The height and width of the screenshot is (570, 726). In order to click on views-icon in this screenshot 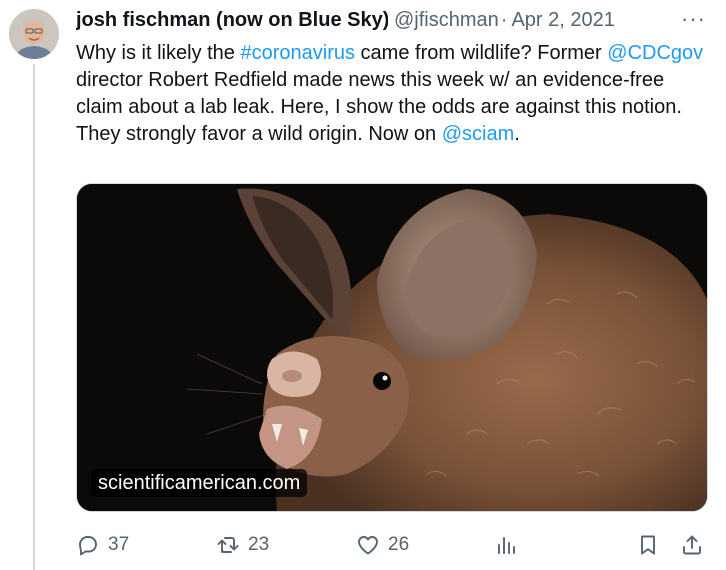, I will do `click(506, 545)`.